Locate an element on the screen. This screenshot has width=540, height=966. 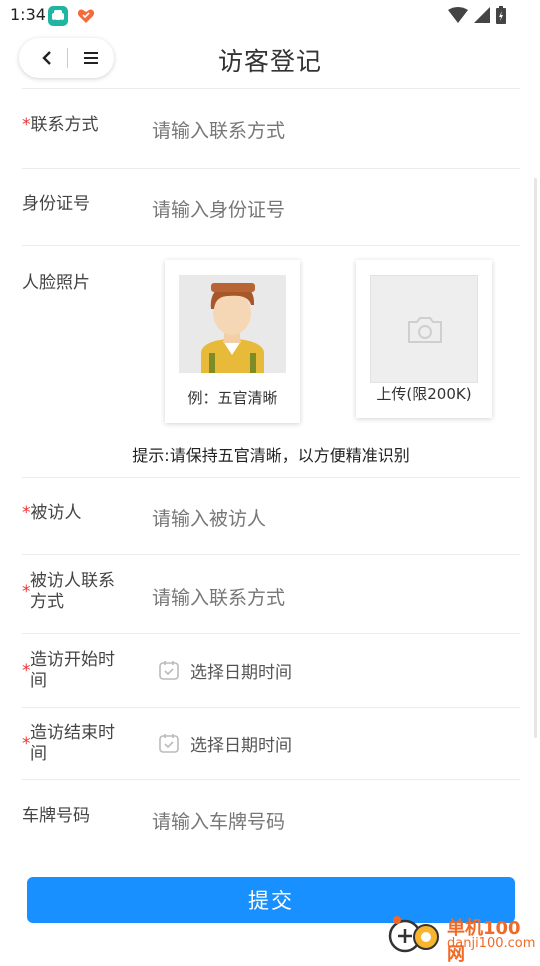
page-title: 访客登记 is located at coordinates (270, 60).